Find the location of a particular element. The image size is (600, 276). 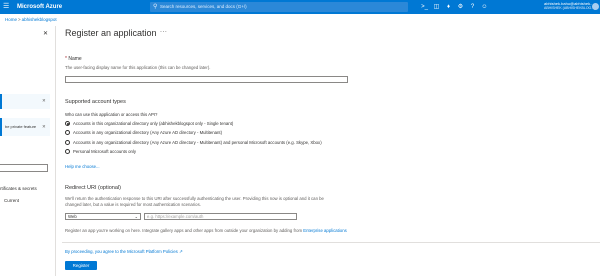

directory-filter-icon: ◫ is located at coordinates (436, 7).